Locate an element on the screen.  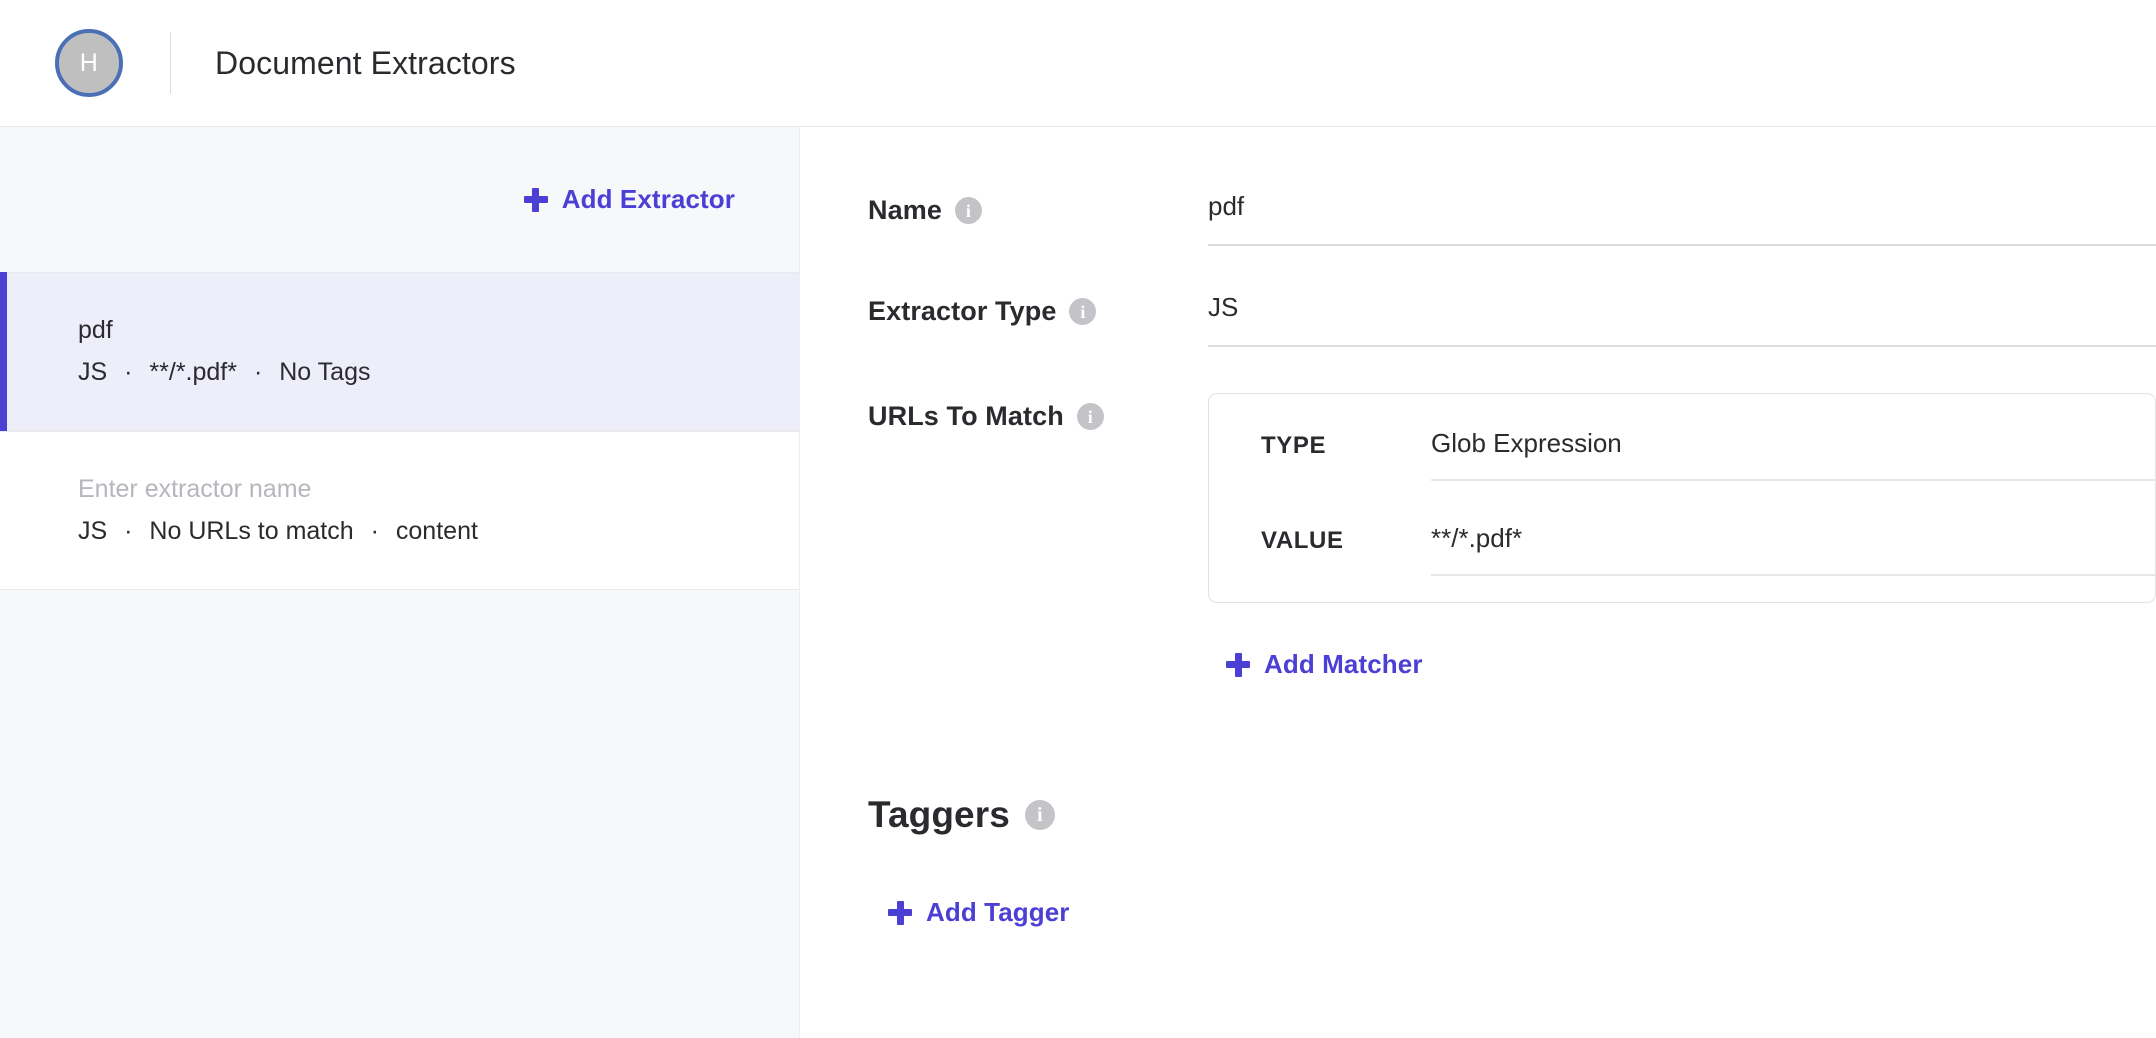
field-name-wrap is located at coordinates (1682, 215).